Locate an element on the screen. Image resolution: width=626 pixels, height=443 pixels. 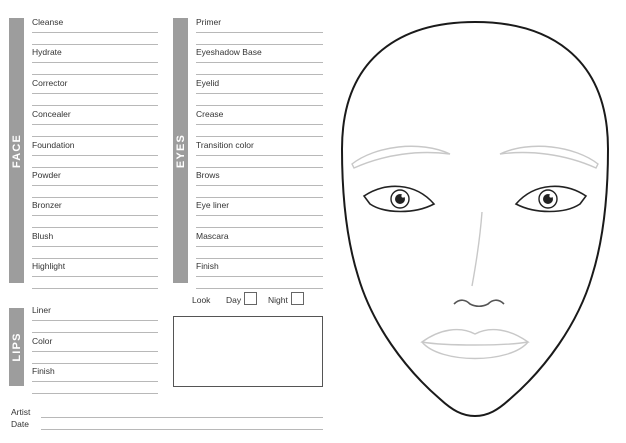
field-label: Liner is located at coordinates (41, 310).